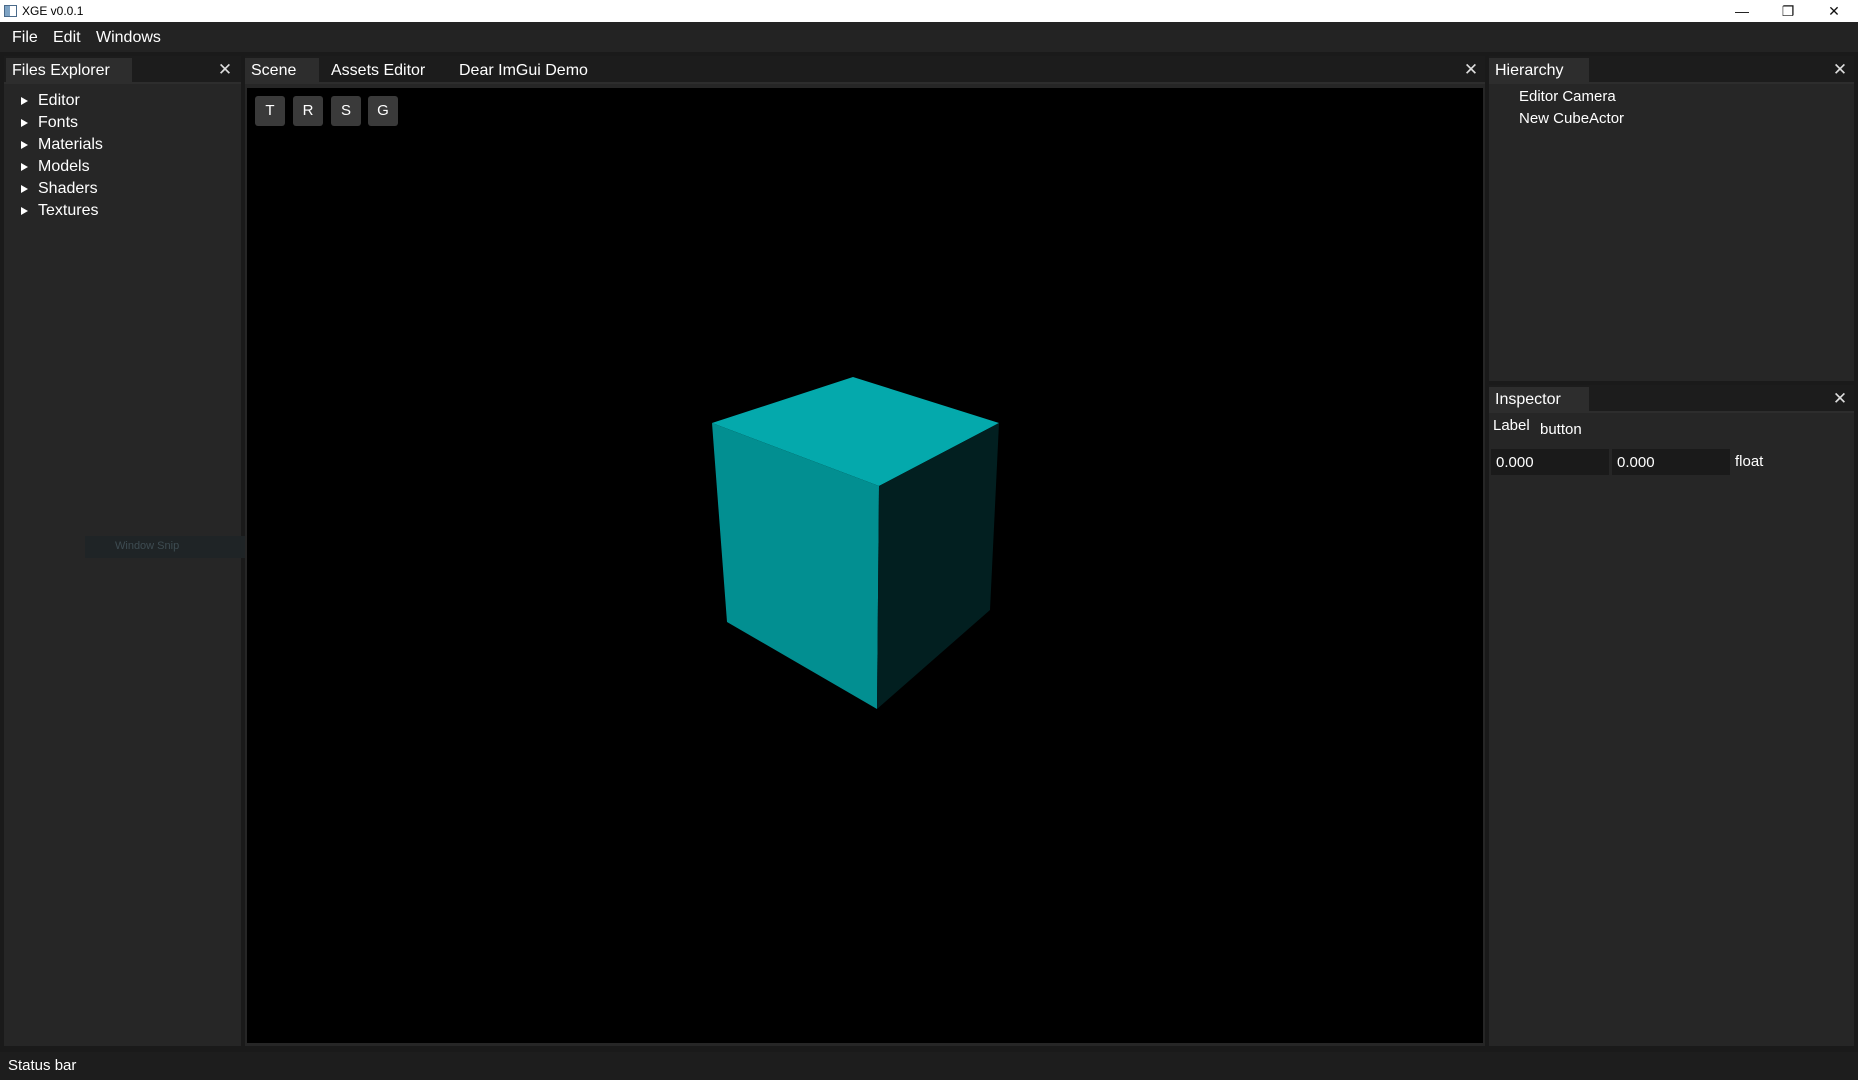 The image size is (1858, 1080). What do you see at coordinates (1834, 11) in the screenshot?
I see `close-window-button: ✕` at bounding box center [1834, 11].